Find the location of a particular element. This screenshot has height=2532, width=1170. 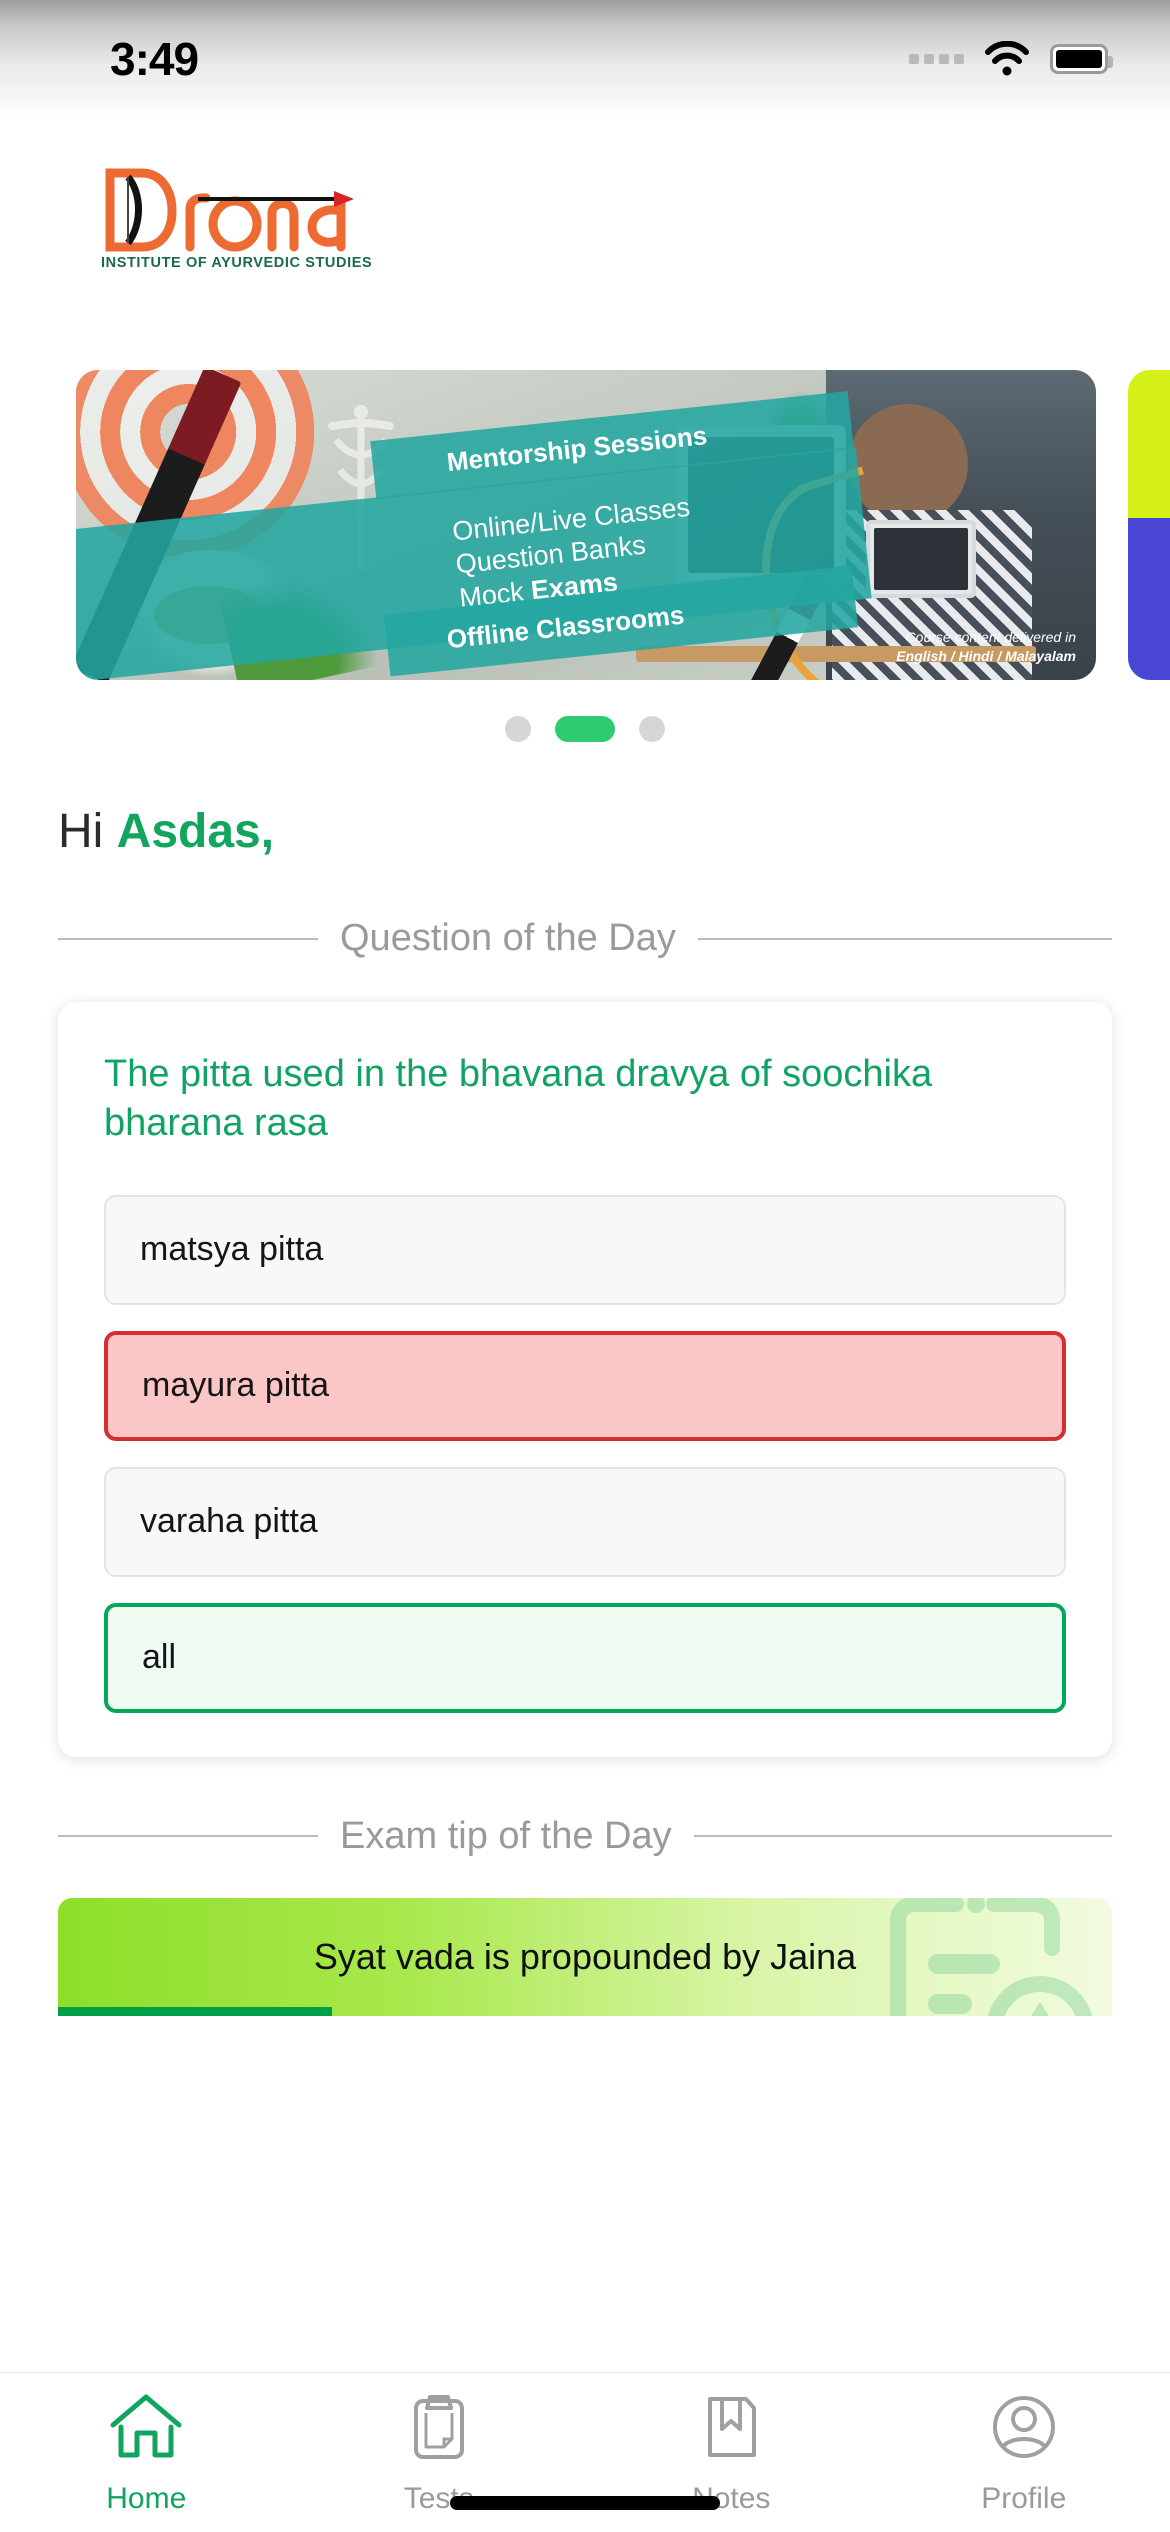

drona-logo-icon is located at coordinates (229, 210).